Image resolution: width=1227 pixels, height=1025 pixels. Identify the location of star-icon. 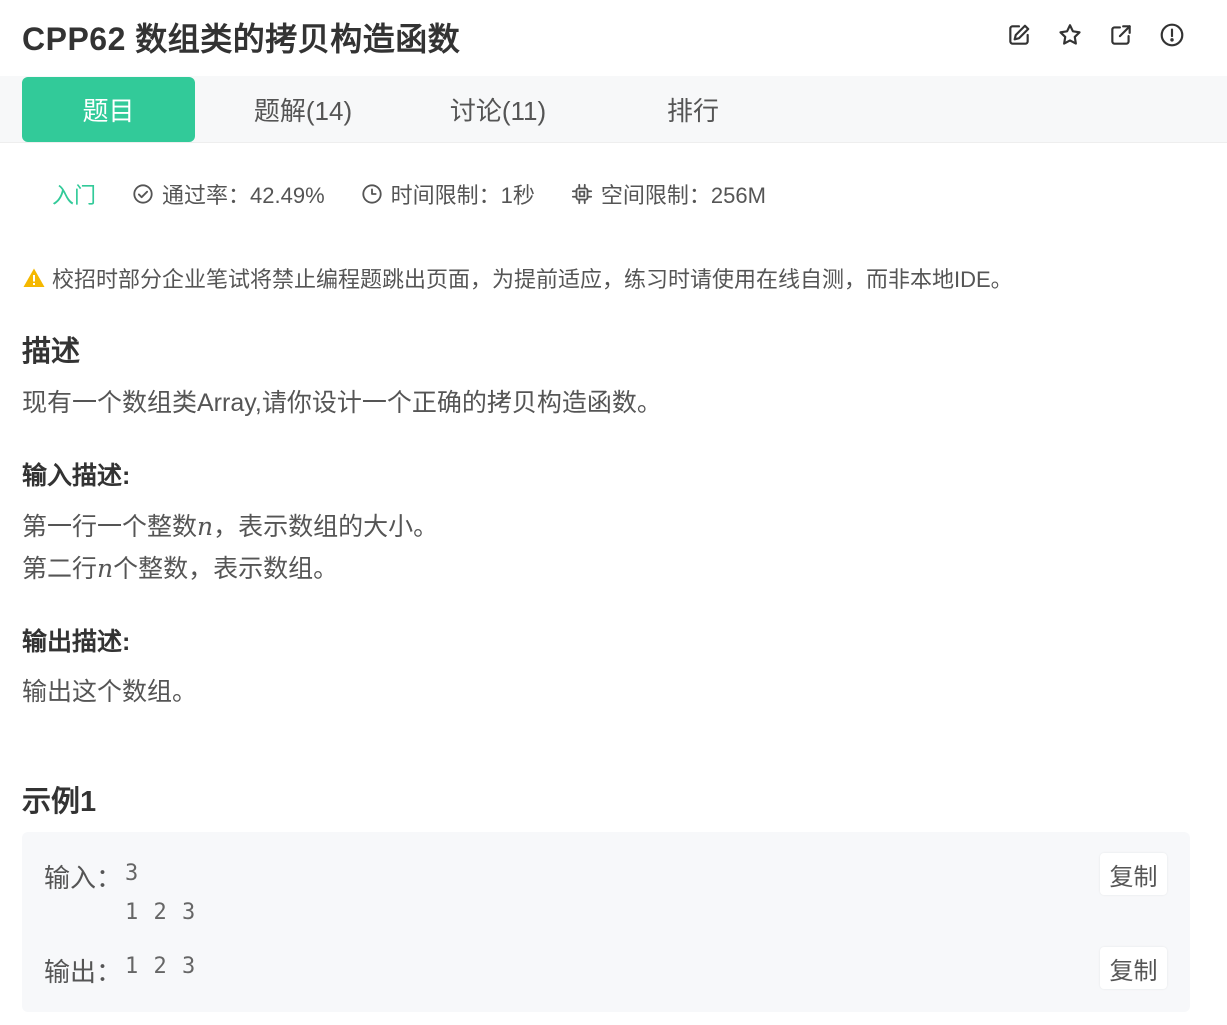
(1070, 35).